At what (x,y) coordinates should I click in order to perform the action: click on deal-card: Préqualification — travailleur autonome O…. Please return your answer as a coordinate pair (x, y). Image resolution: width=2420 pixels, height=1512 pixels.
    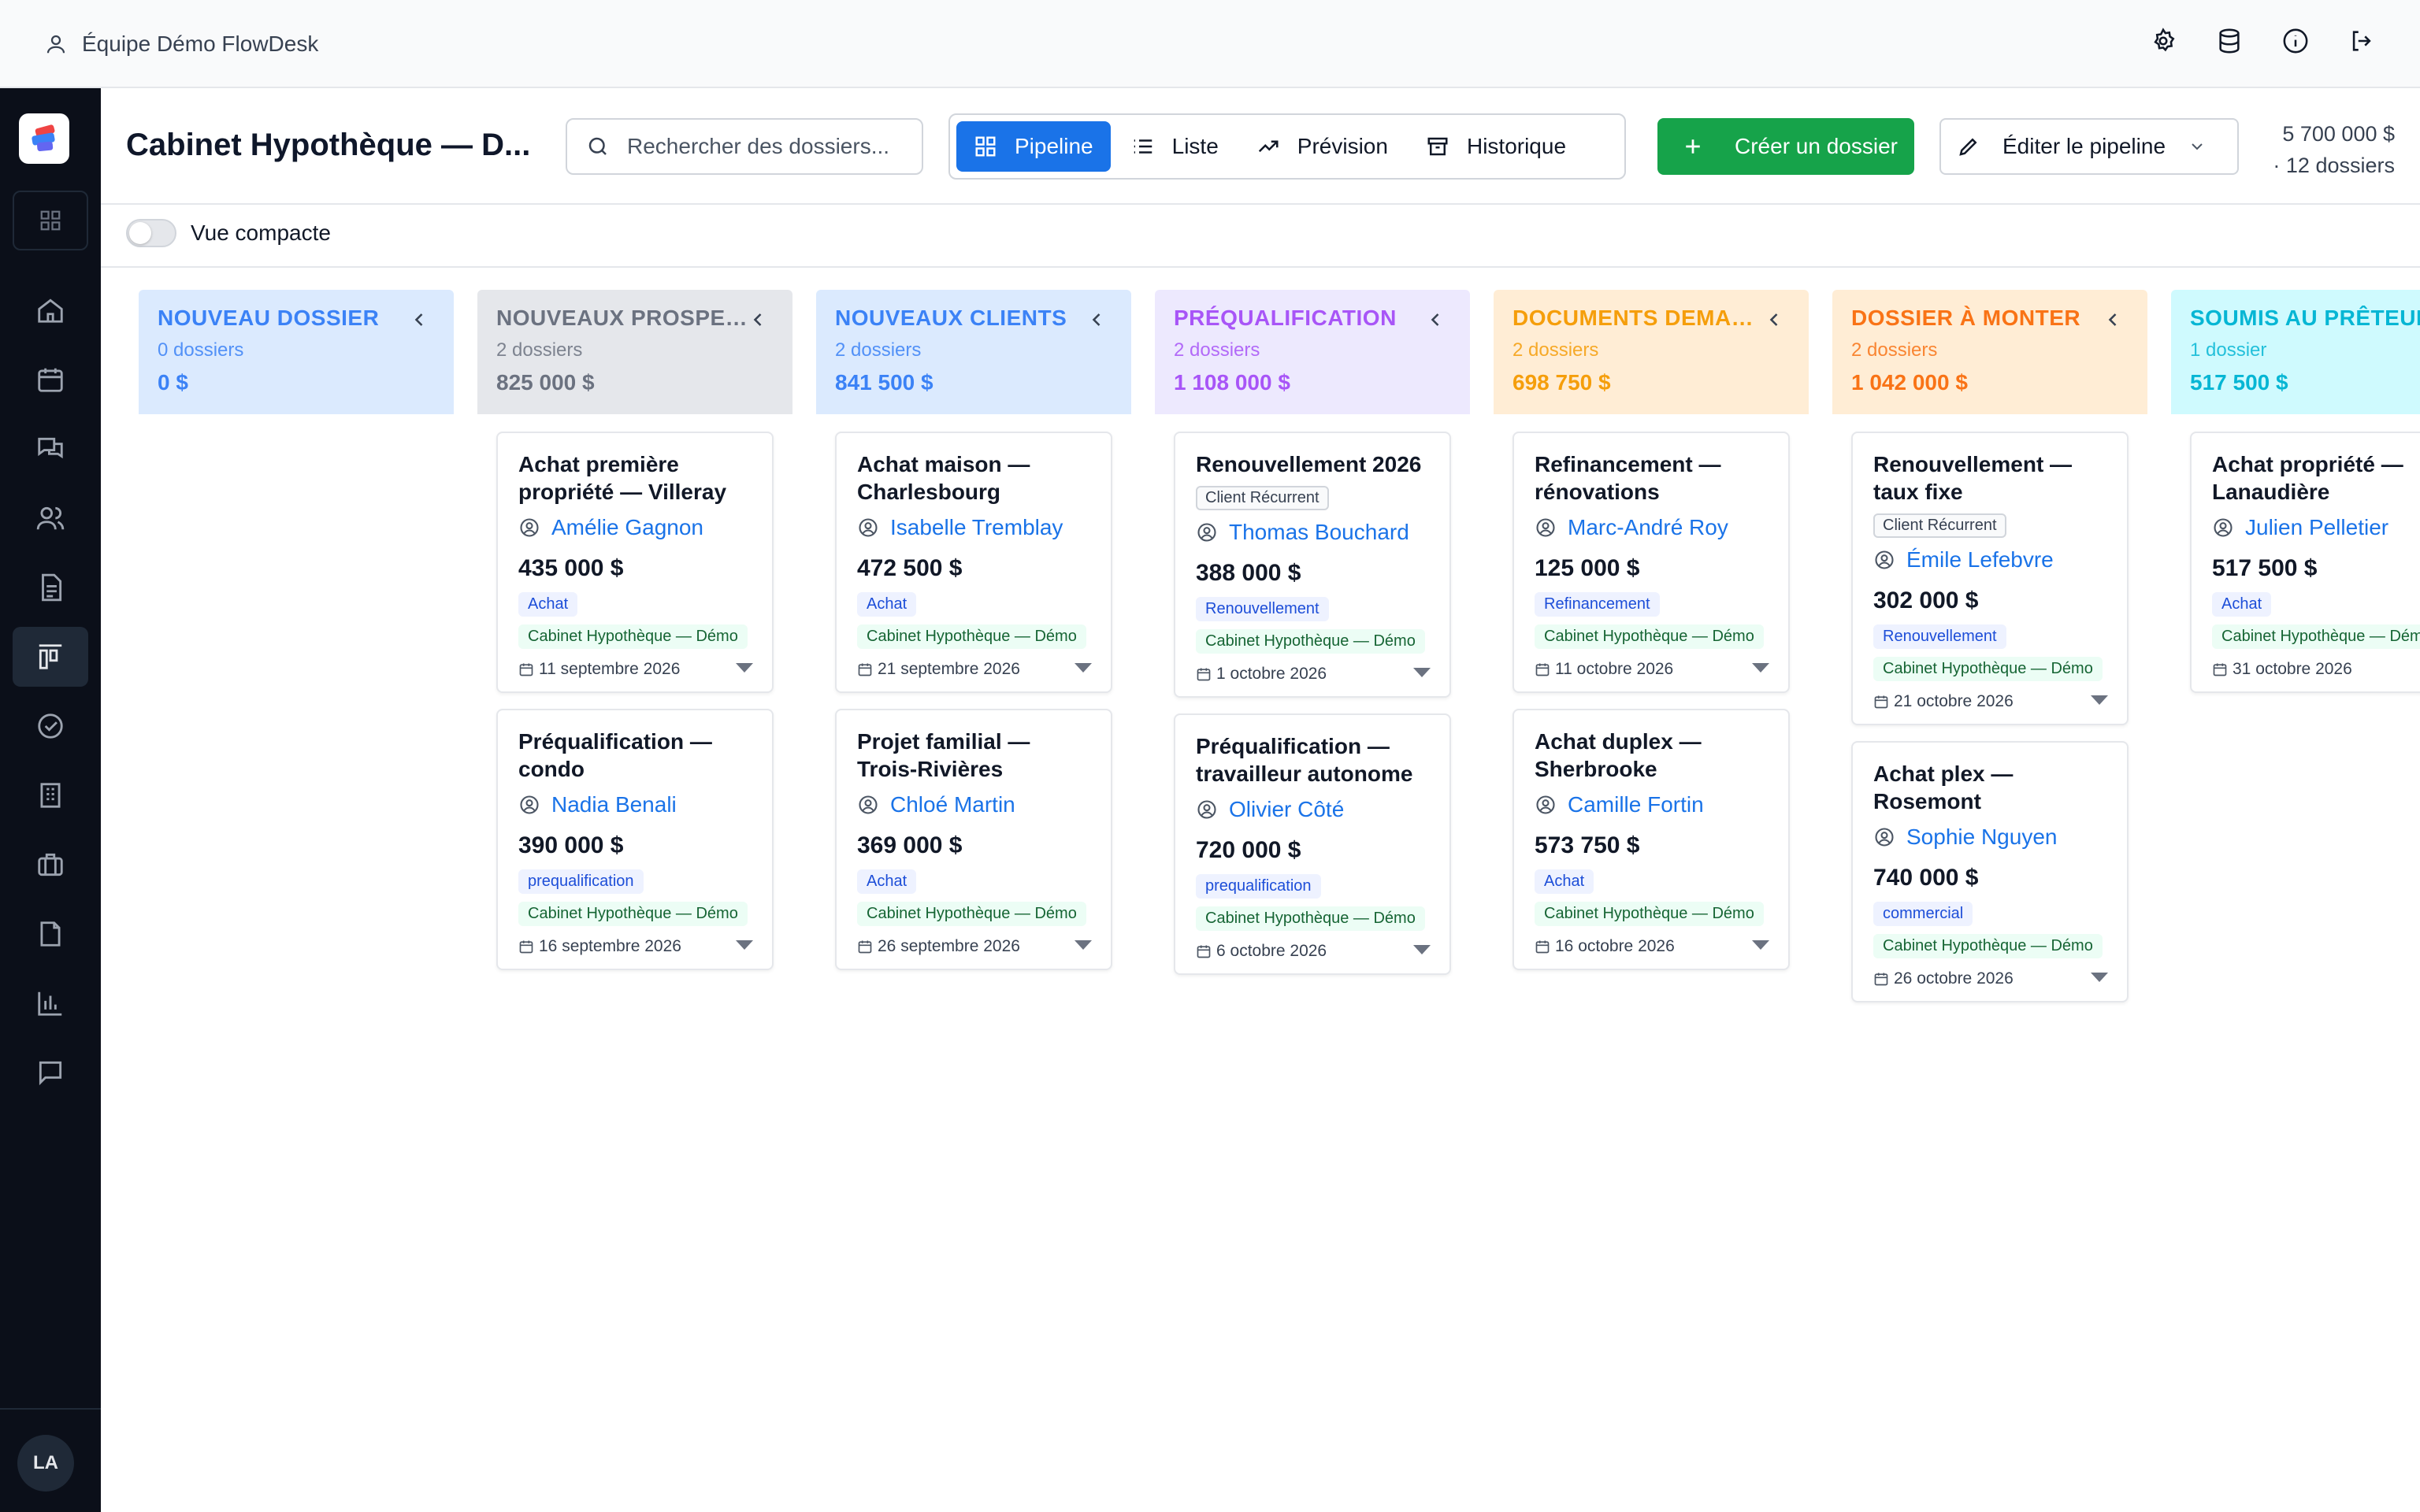
    Looking at the image, I should click on (1312, 844).